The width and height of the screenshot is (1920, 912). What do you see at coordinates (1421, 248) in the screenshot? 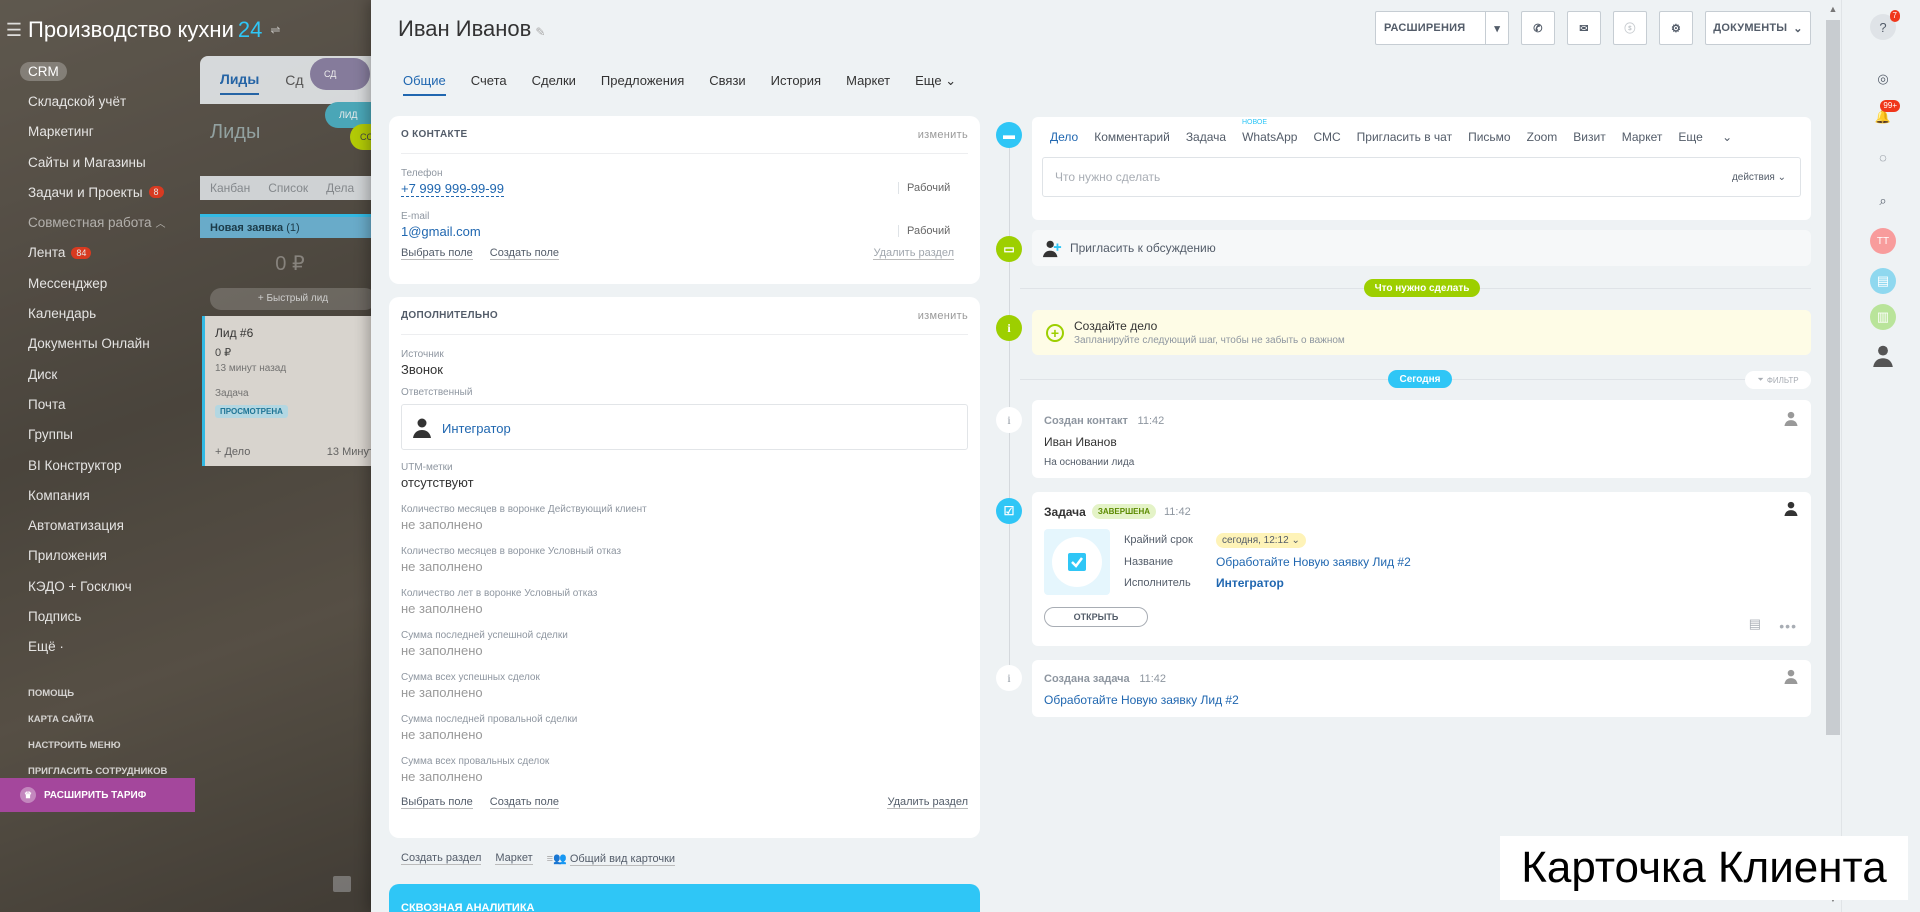
I see `invite-discussion: Пригласить к обсуждению` at bounding box center [1421, 248].